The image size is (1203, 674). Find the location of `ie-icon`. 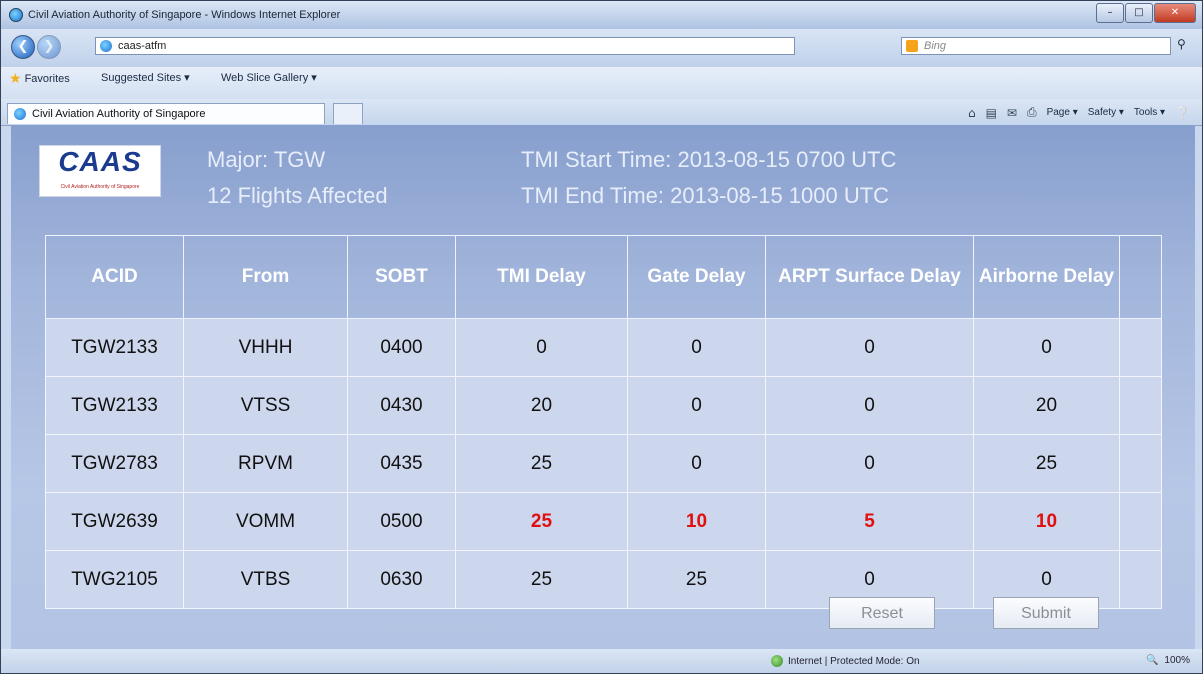

ie-icon is located at coordinates (16, 15).